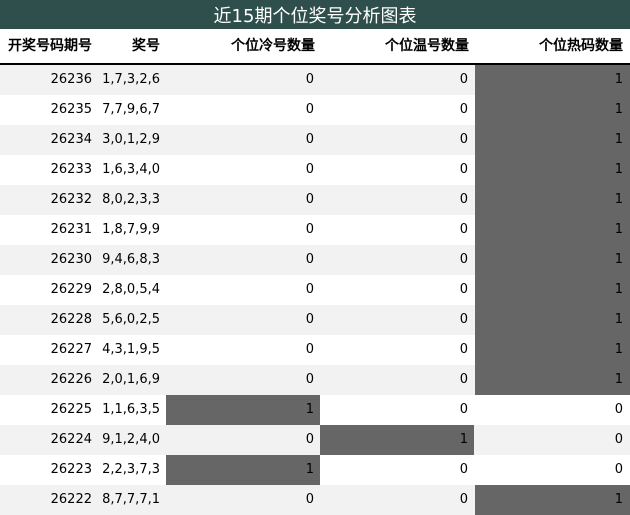 The height and width of the screenshot is (515, 630). What do you see at coordinates (131, 499) in the screenshot?
I see `cell-numbers: 8,7,7,7,1` at bounding box center [131, 499].